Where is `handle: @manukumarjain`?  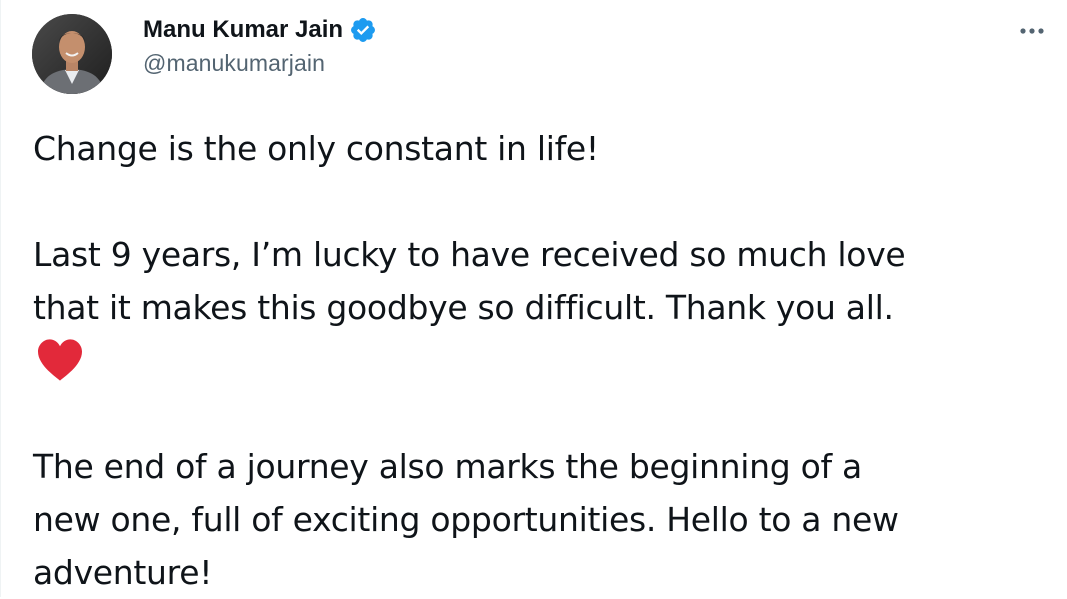
handle: @manukumarjain is located at coordinates (260, 63).